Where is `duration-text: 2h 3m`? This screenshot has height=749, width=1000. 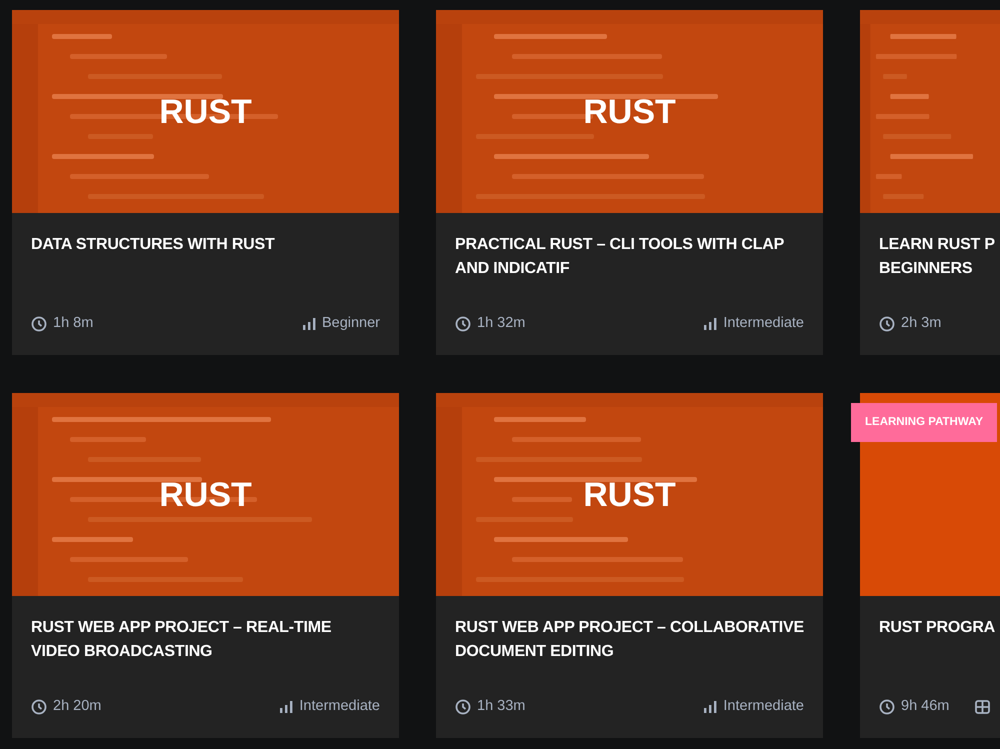 duration-text: 2h 3m is located at coordinates (921, 324).